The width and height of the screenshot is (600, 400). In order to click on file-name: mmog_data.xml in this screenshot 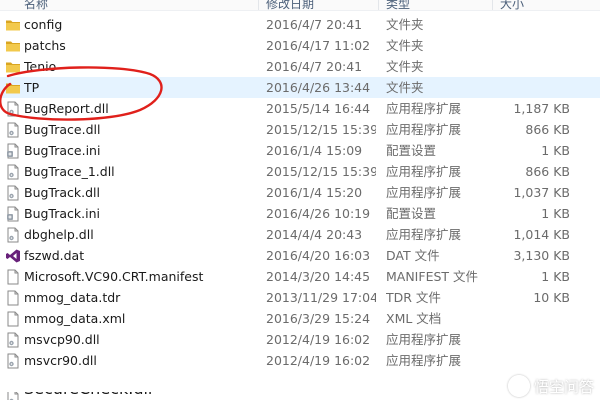, I will do `click(75, 318)`.